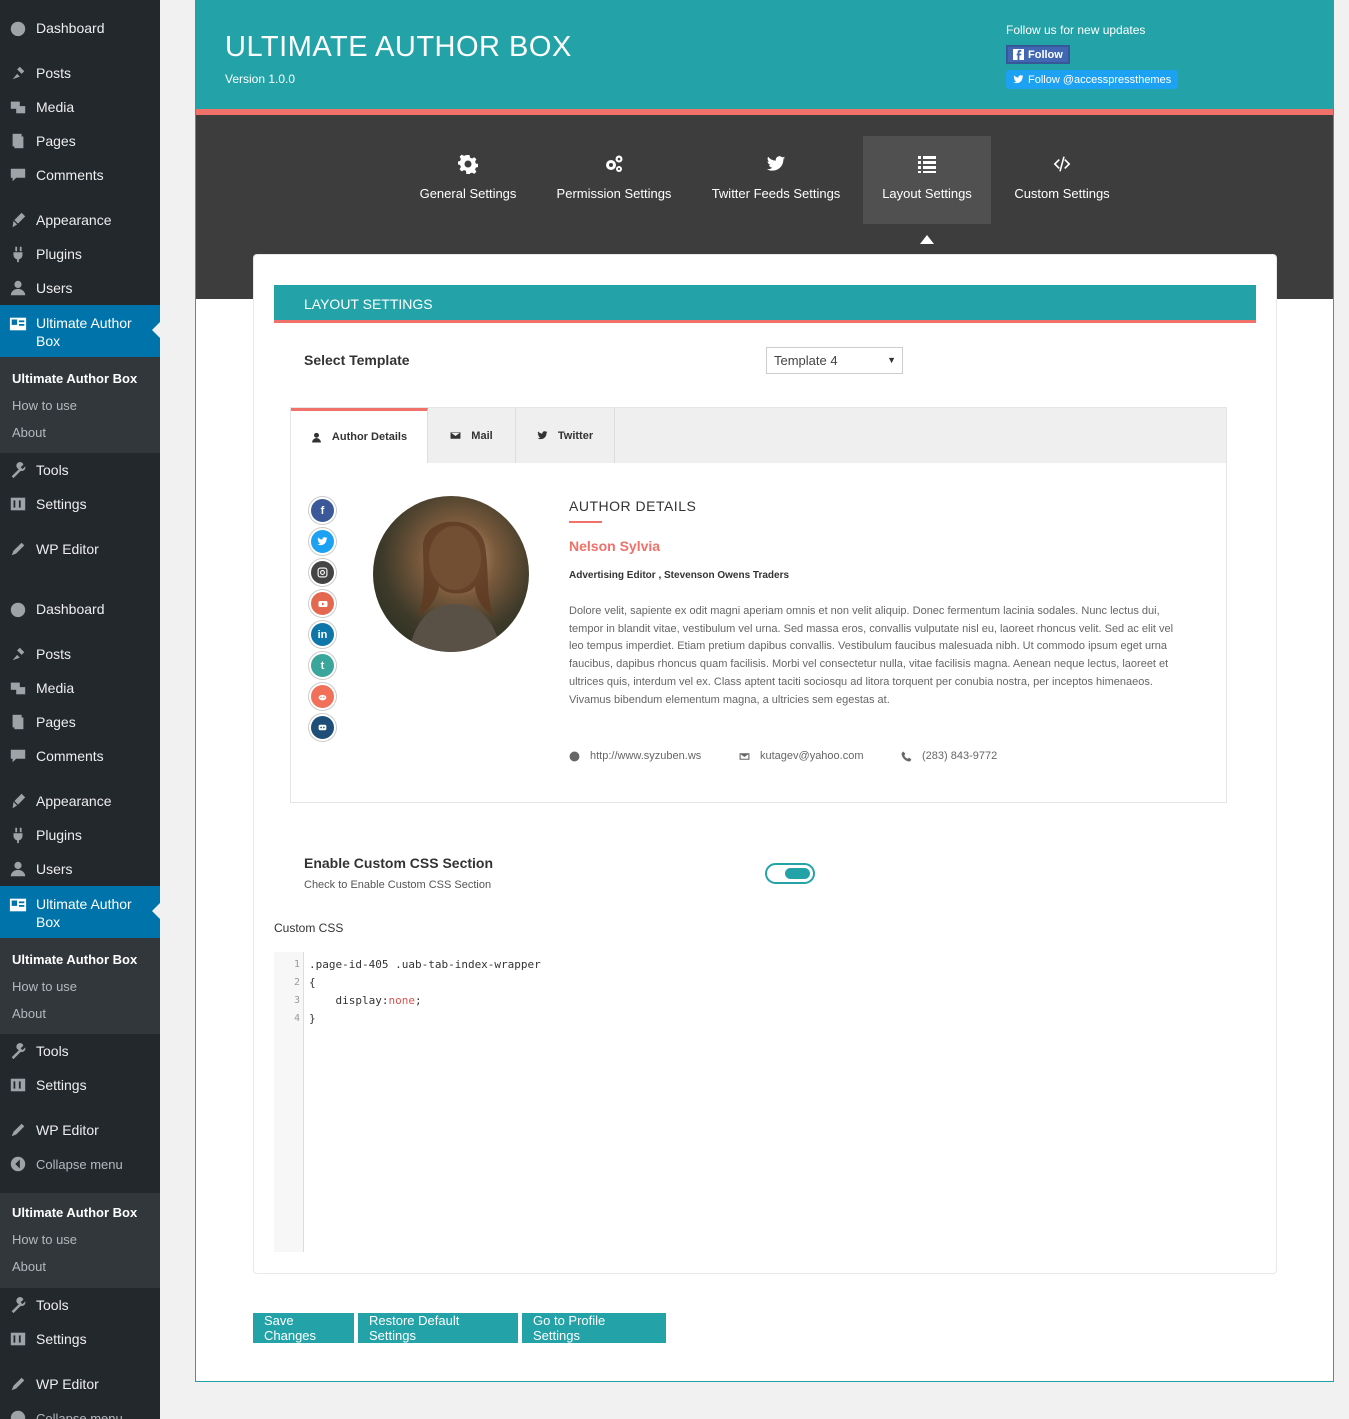 The height and width of the screenshot is (1419, 1349). I want to click on list-icon, so click(927, 164).